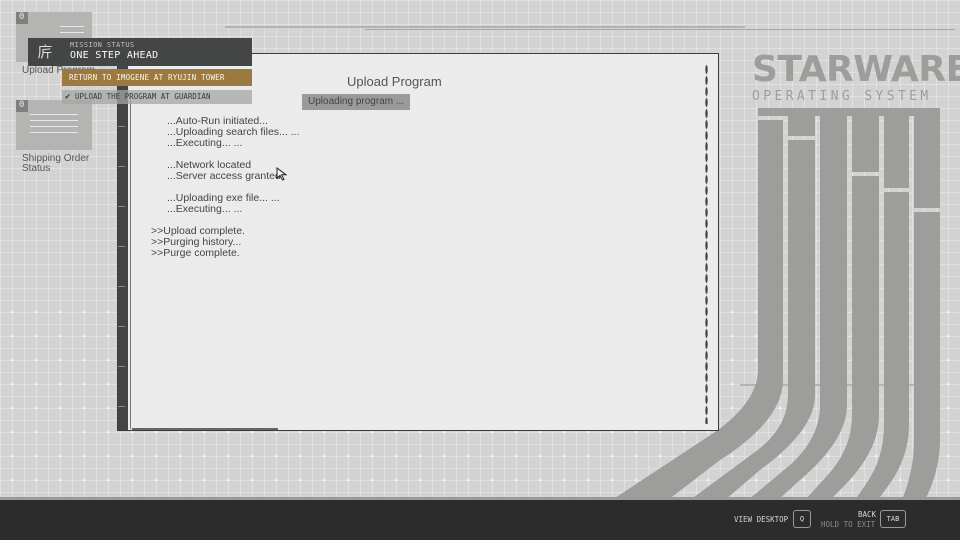 The height and width of the screenshot is (540, 960). Describe the element at coordinates (761, 519) in the screenshot. I see `view-desktop-hint: VIEW DESKTOP` at that location.